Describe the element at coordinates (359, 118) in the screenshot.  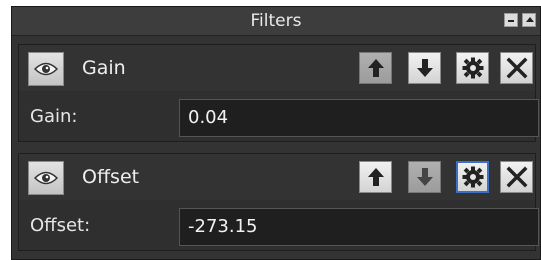
I see `gain-input: 0.04` at that location.